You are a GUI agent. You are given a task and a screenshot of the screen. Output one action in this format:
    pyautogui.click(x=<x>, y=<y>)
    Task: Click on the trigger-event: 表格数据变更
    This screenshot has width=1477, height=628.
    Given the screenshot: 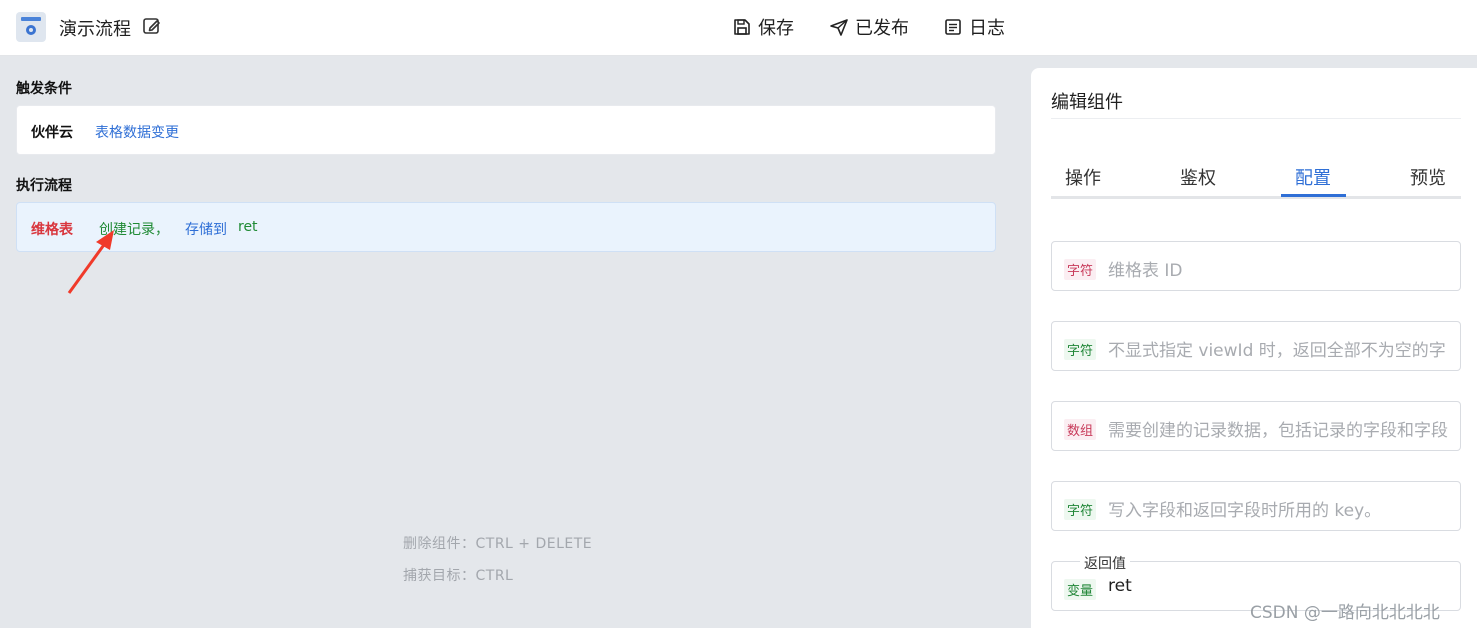 What is the action you would take?
    pyautogui.click(x=137, y=133)
    